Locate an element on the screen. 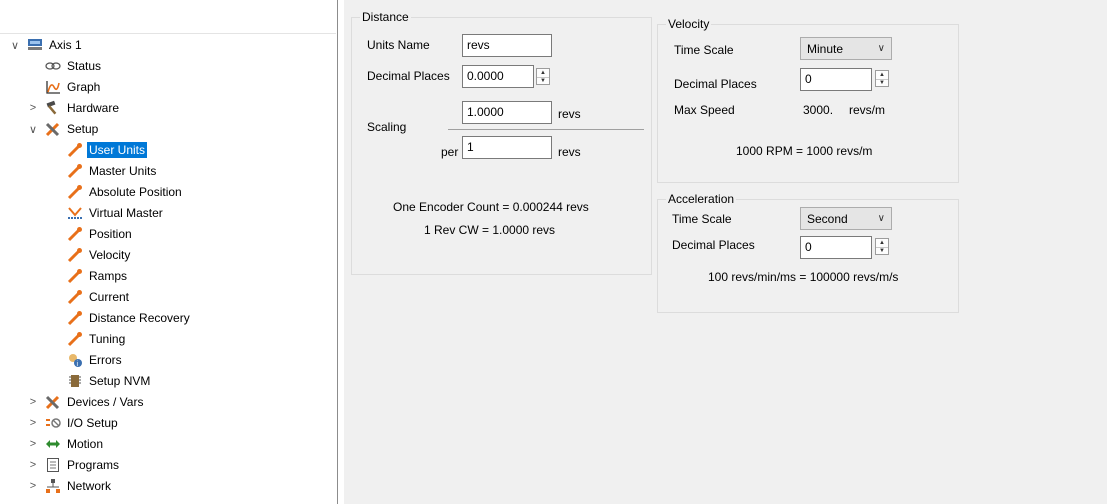  tree-item-label: Absolute Position is located at coordinates (135, 192).